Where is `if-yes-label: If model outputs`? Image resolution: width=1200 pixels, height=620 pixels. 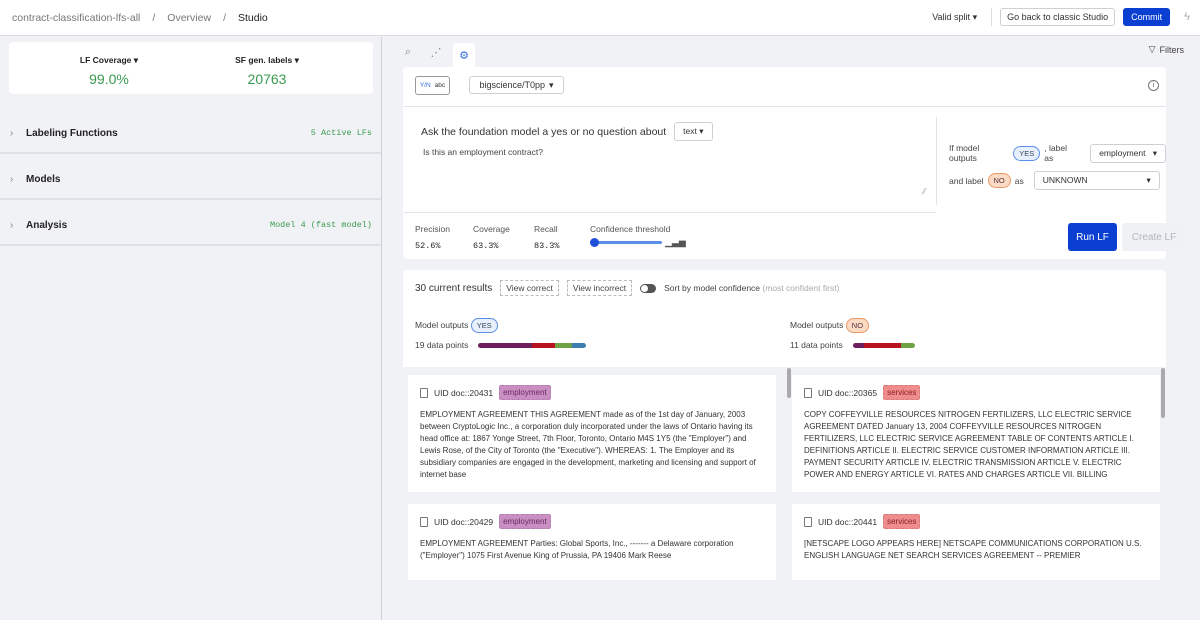
if-yes-label: If model outputs is located at coordinates (964, 153).